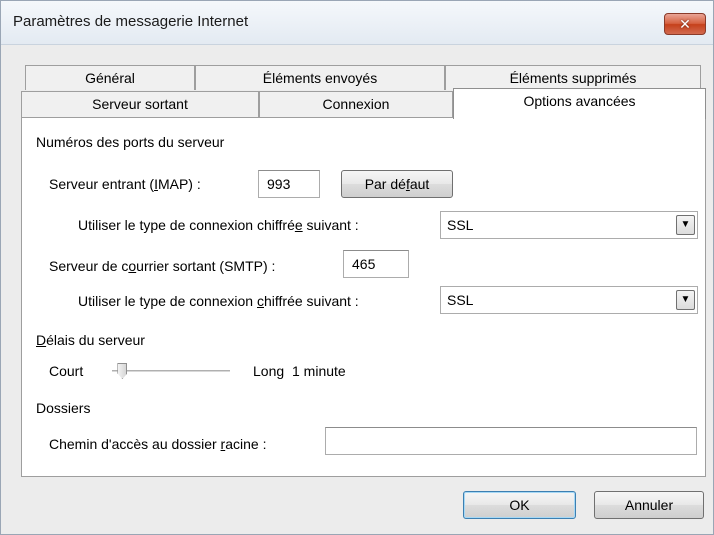 The width and height of the screenshot is (714, 535). Describe the element at coordinates (573, 77) in the screenshot. I see `tab-deleted-items: Éléments supprimés` at that location.